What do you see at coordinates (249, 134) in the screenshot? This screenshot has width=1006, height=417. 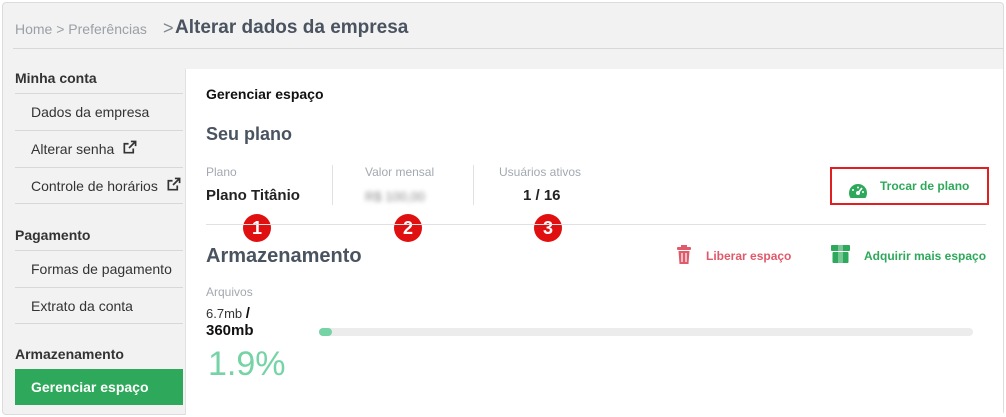 I see `plan-heading: Seu plano` at bounding box center [249, 134].